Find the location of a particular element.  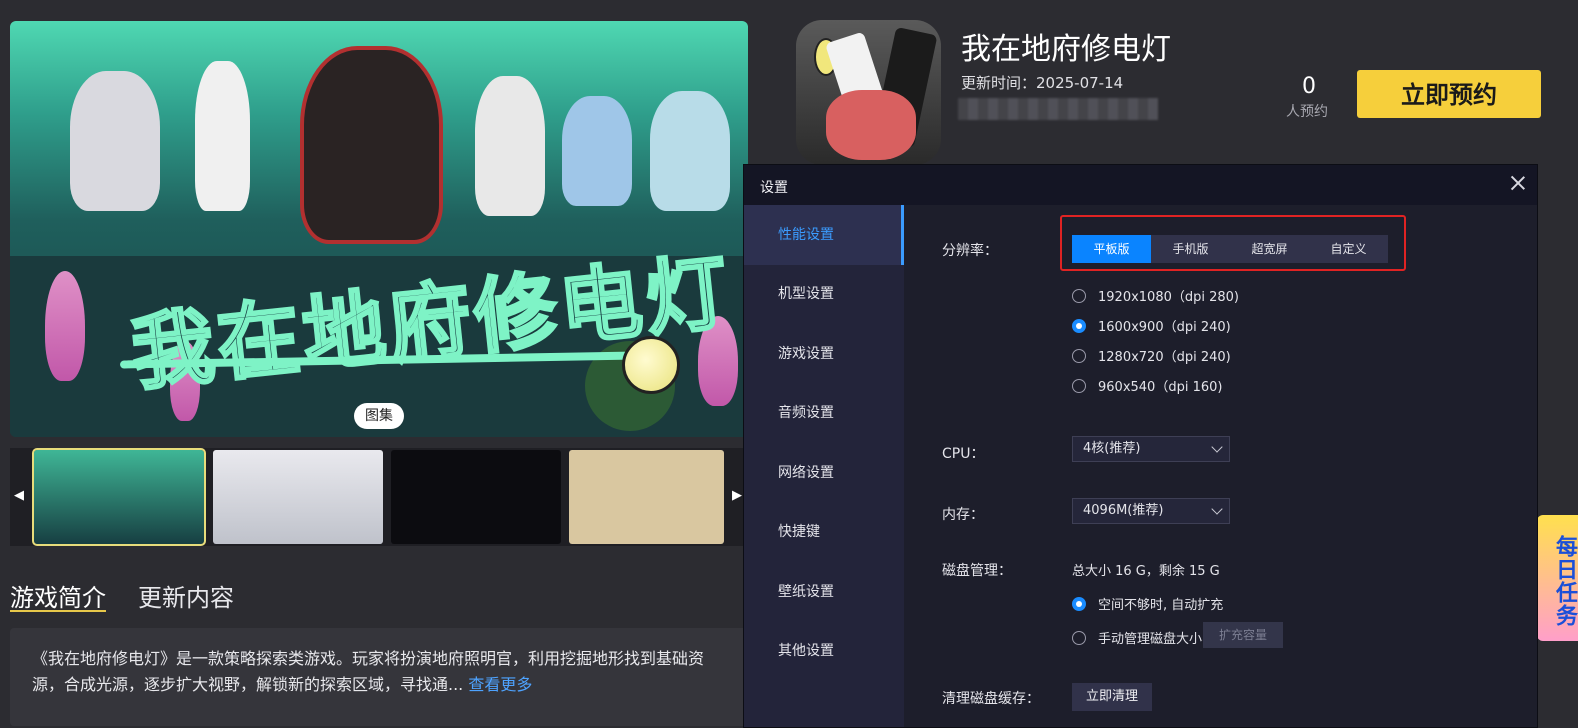

memory-select: 4096M(推荐) is located at coordinates (1151, 511).